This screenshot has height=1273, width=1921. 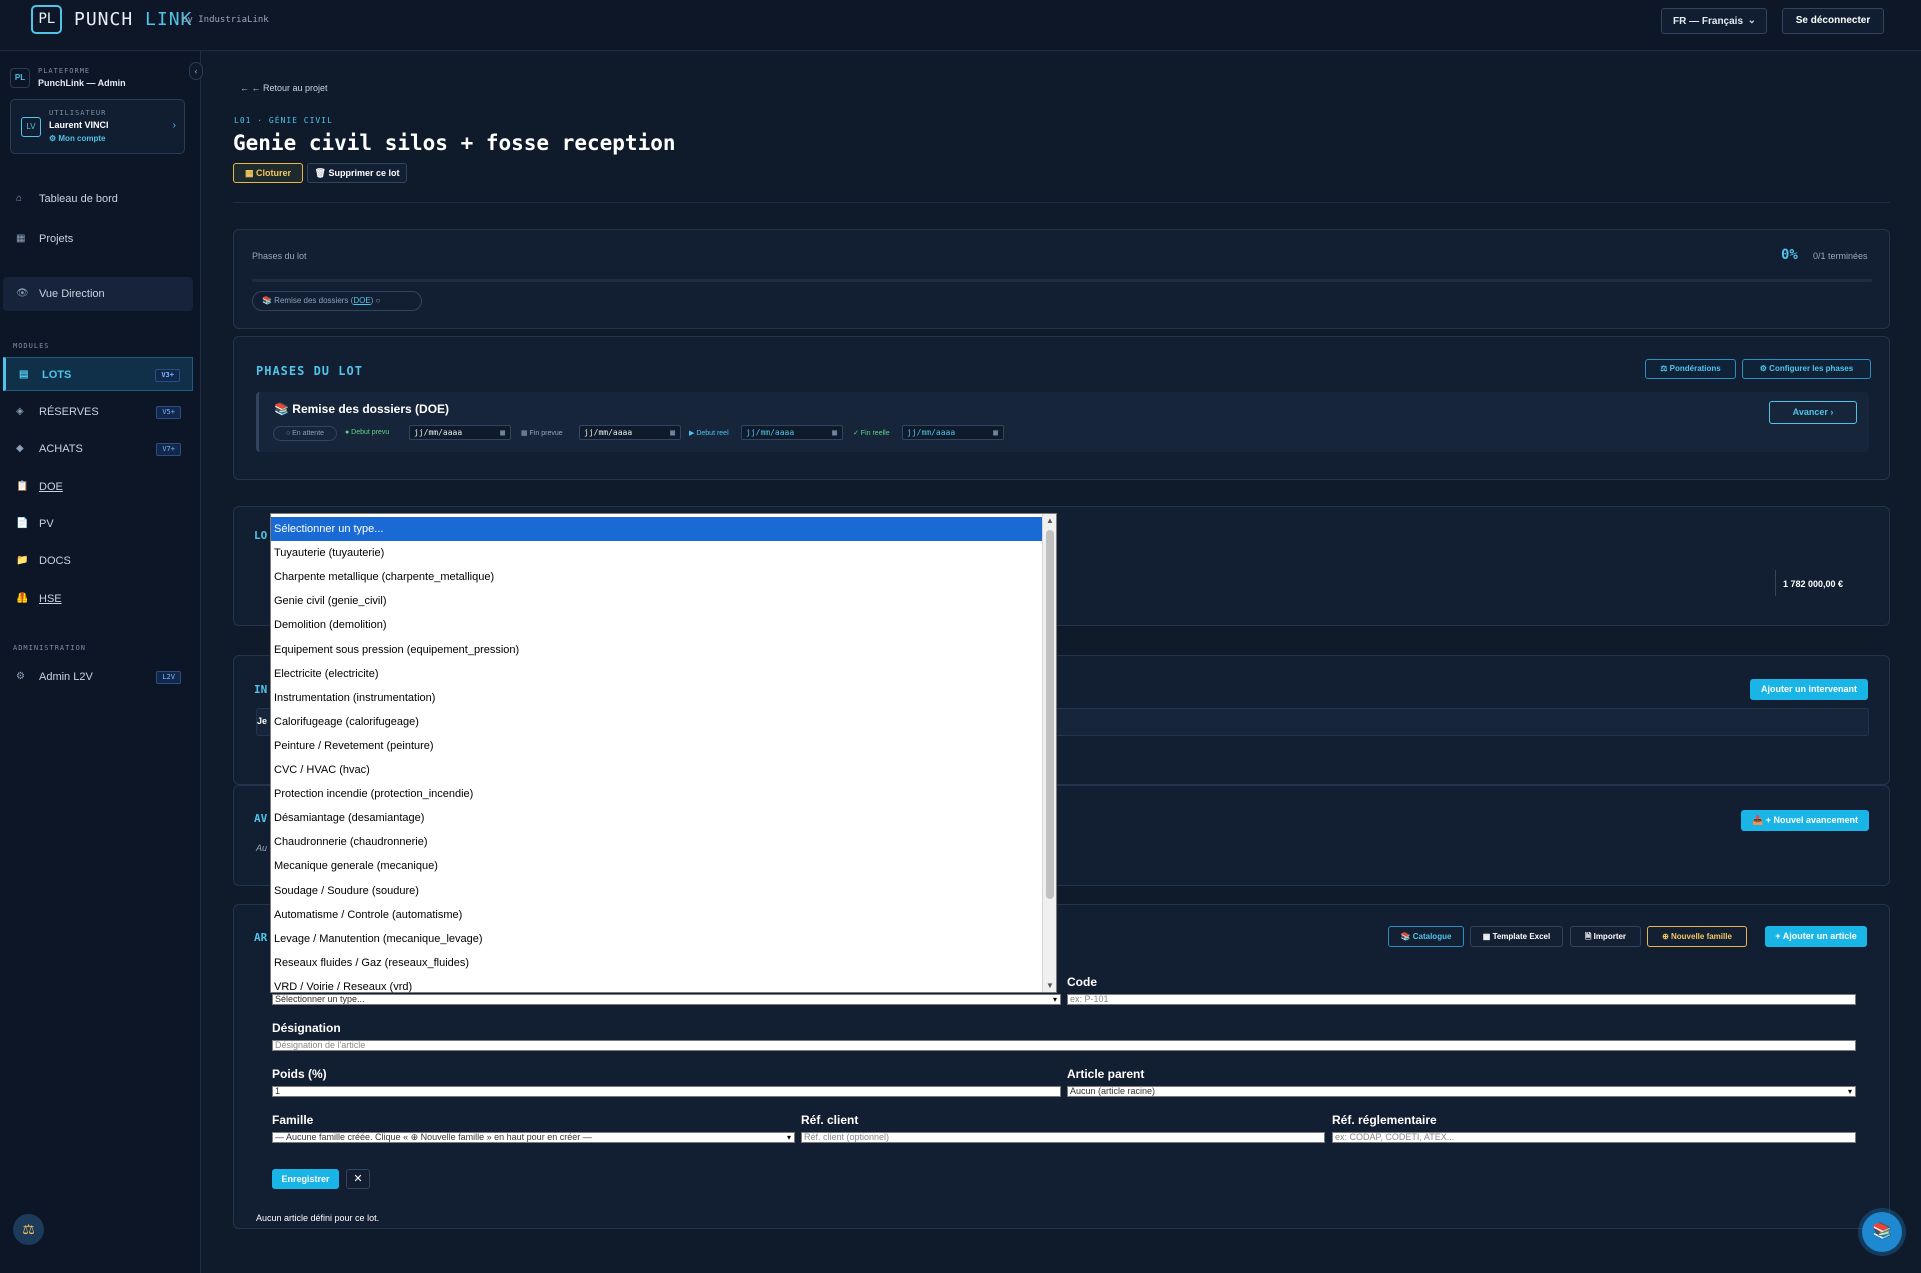 What do you see at coordinates (28, 1229) in the screenshot?
I see `balance-scale-icon: ⚖` at bounding box center [28, 1229].